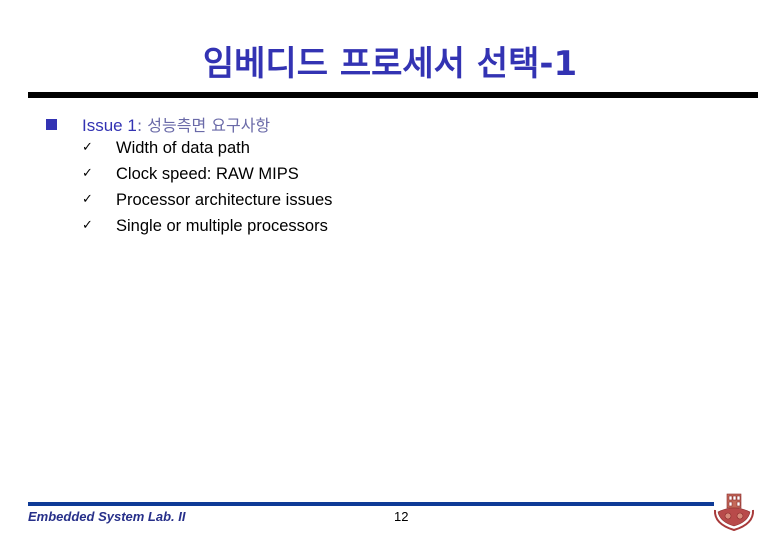 This screenshot has width=780, height=540. Describe the element at coordinates (207, 174) in the screenshot. I see `sub-bullet-text: Clock speed: RAW MIPS` at that location.